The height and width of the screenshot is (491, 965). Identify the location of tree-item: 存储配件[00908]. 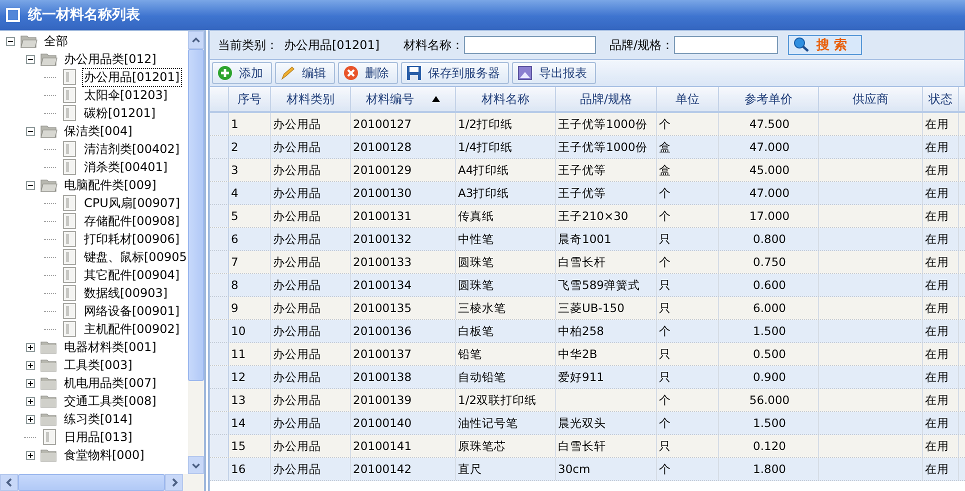
(132, 221).